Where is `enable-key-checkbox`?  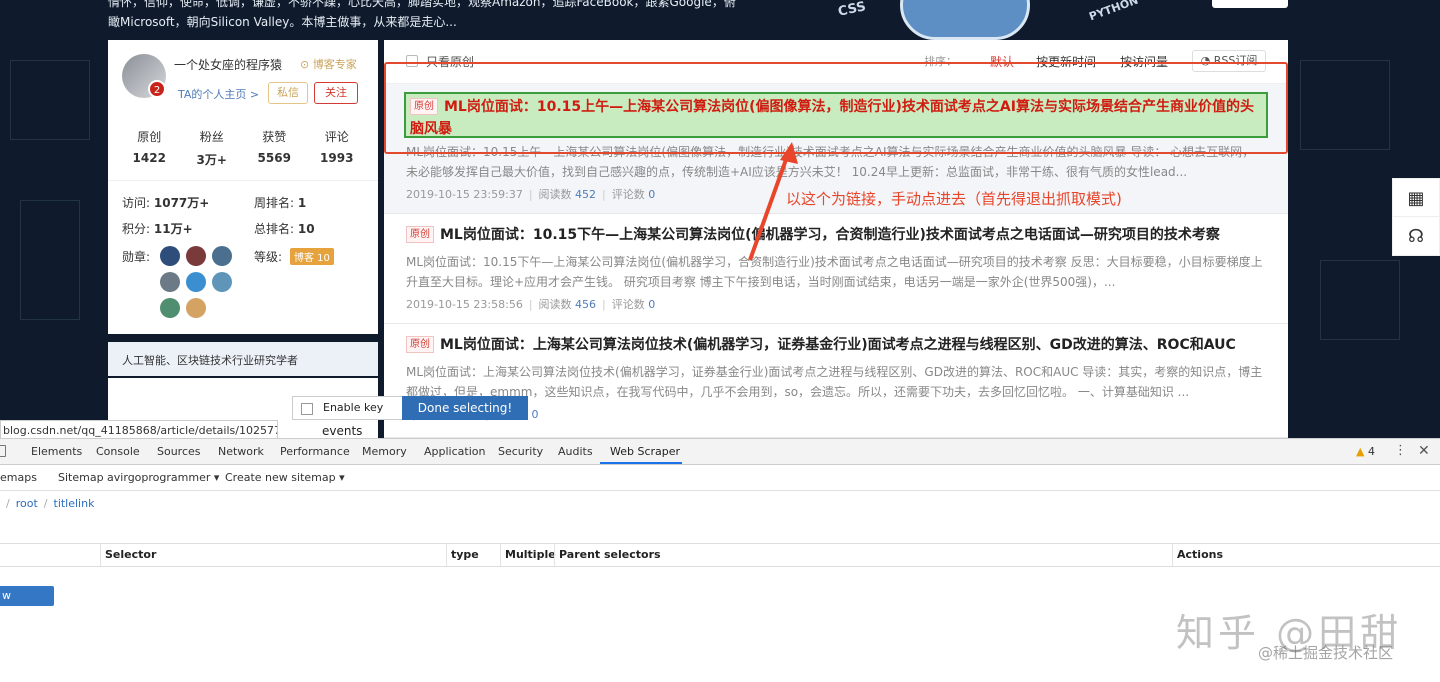
enable-key-checkbox is located at coordinates (307, 409).